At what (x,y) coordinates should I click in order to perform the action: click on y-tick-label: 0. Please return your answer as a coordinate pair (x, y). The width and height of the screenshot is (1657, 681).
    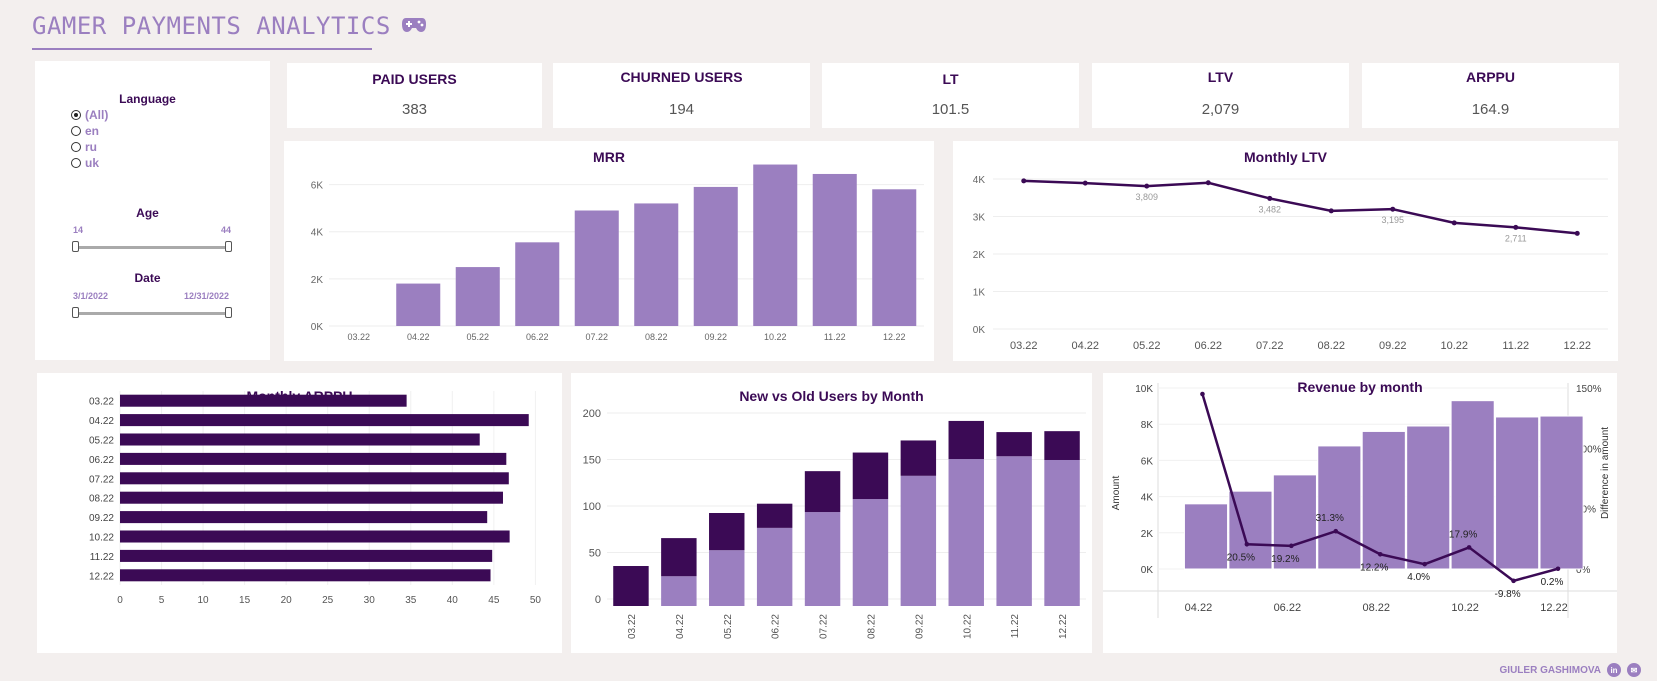
    Looking at the image, I should click on (598, 600).